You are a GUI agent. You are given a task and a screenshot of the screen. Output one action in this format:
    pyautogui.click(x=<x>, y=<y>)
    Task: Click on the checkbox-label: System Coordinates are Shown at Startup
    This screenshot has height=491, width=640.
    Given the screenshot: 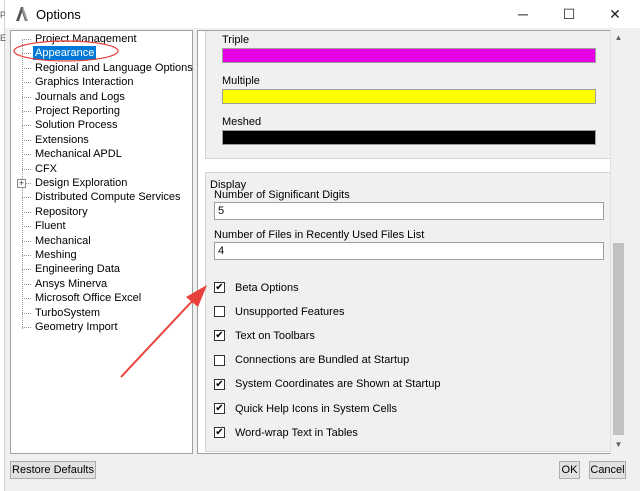 What is the action you would take?
    pyautogui.click(x=338, y=384)
    